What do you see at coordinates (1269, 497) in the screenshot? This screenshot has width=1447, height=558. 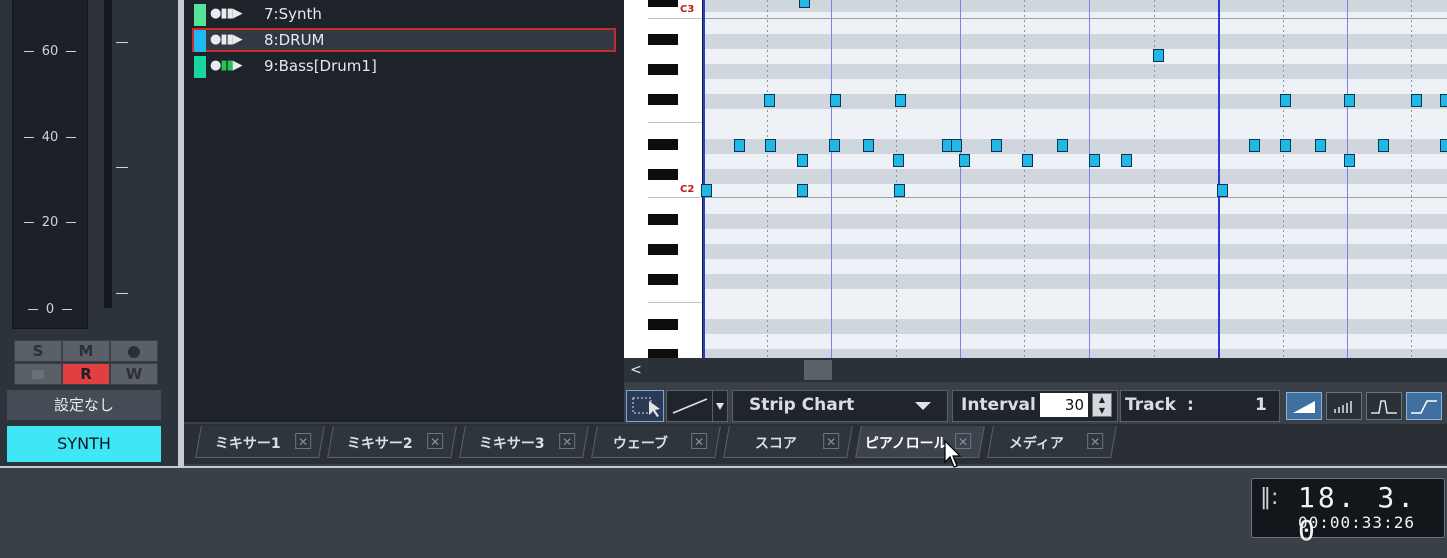 I see `counter-mode-icon: ‖:` at bounding box center [1269, 497].